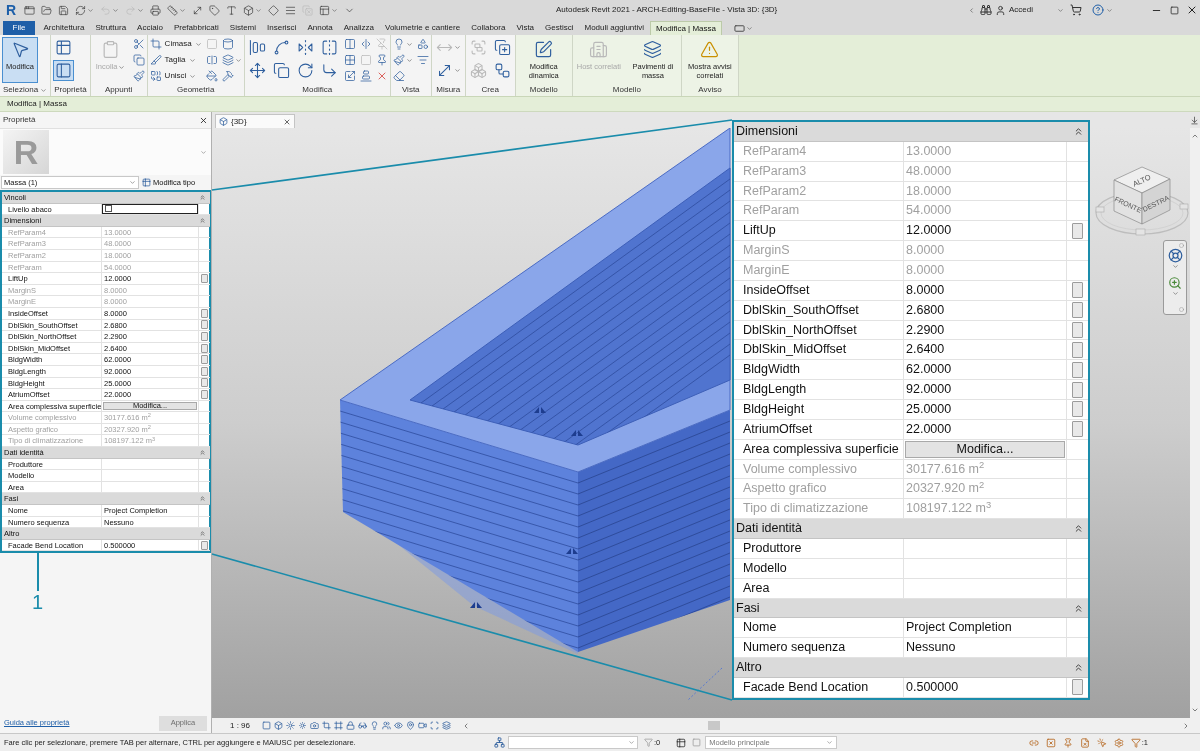 Image resolution: width=1200 pixels, height=751 pixels. I want to click on sun-icon, so click(290, 725).